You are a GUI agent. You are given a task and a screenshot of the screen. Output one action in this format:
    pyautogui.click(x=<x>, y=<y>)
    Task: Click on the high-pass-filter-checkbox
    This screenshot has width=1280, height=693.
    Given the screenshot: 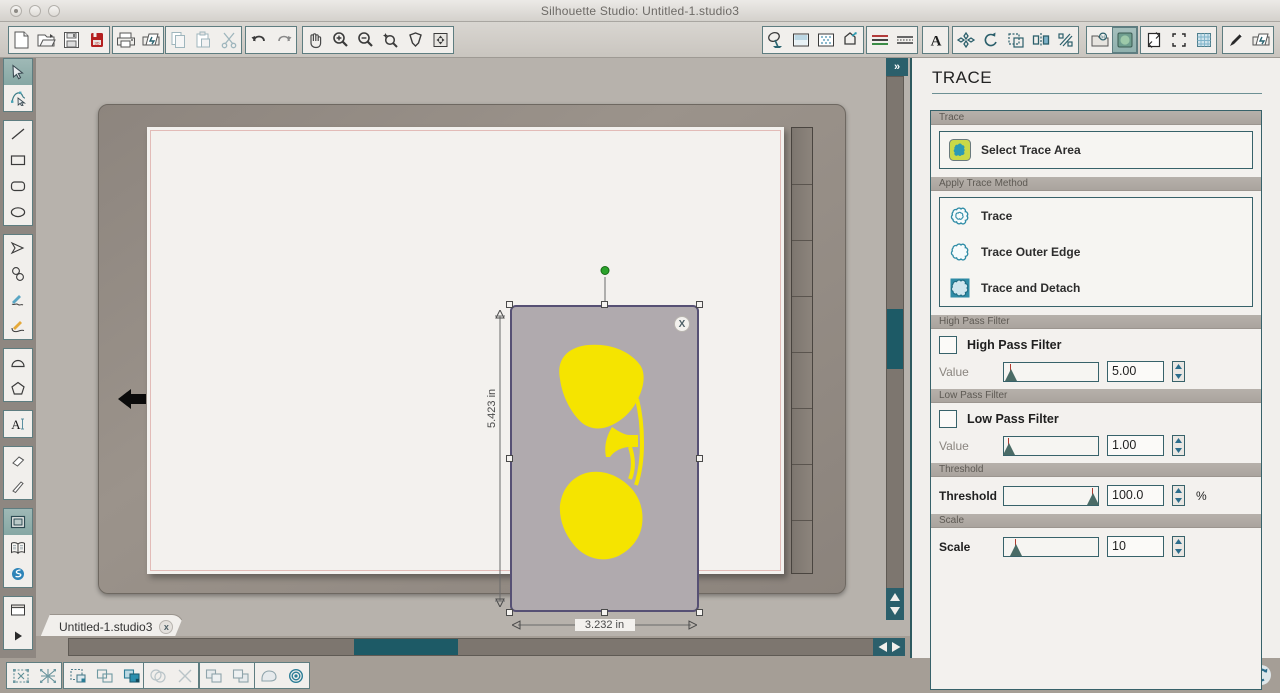 What is the action you would take?
    pyautogui.click(x=948, y=345)
    